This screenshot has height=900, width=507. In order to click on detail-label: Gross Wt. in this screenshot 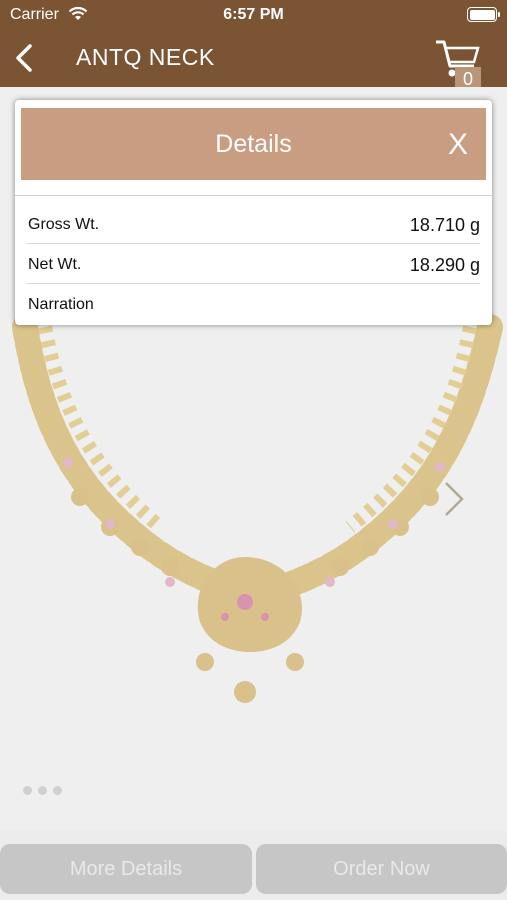, I will do `click(64, 224)`.